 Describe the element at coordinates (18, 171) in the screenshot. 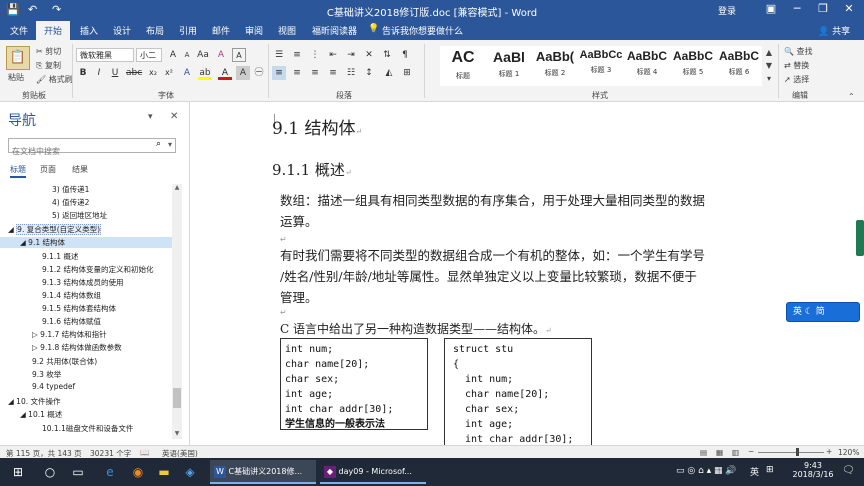

I see `nav-tab-headings: 标题` at that location.